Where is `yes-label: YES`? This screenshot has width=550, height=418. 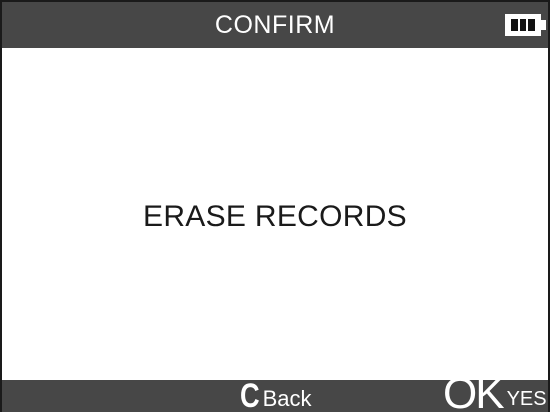 yes-label: YES is located at coordinates (526, 399).